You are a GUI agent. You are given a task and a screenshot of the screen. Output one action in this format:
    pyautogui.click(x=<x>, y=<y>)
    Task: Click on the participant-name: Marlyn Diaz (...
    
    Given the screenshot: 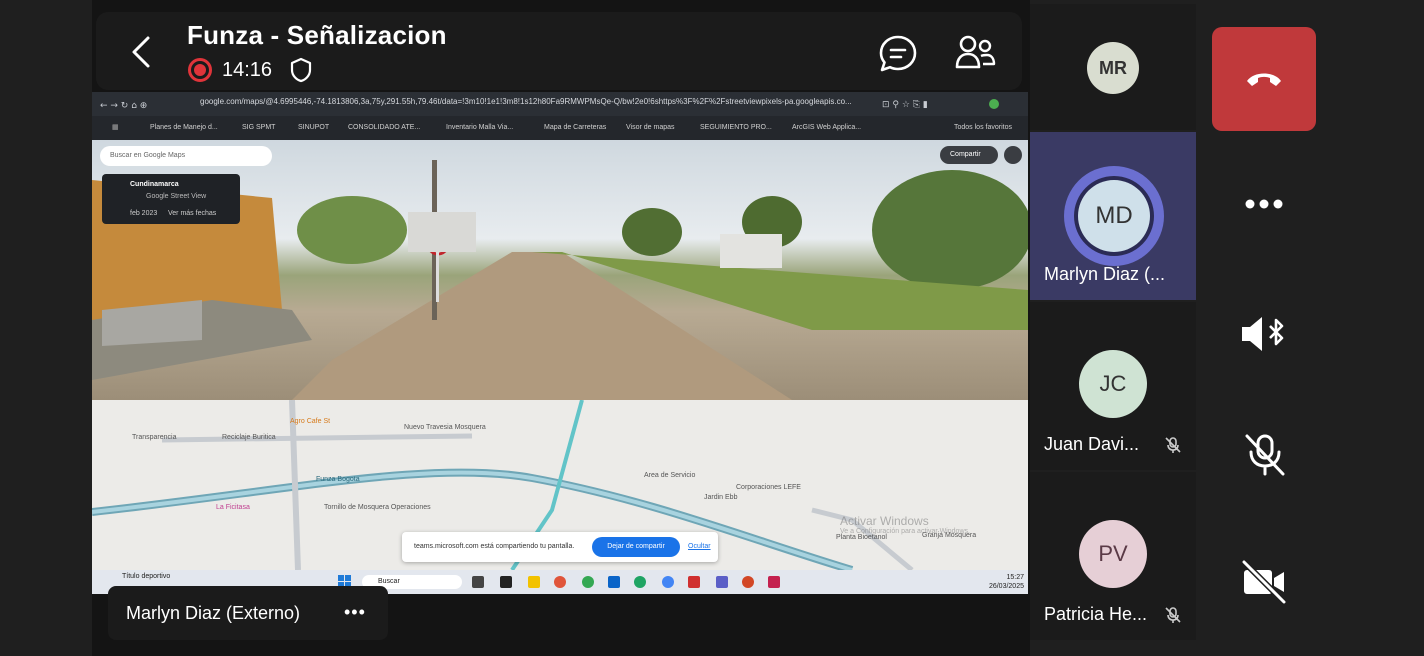 What is the action you would take?
    pyautogui.click(x=1105, y=274)
    